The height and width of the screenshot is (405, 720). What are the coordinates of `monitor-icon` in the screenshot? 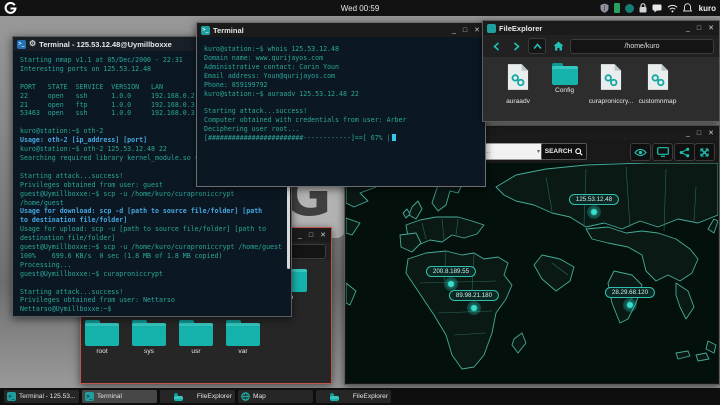 It's located at (662, 152).